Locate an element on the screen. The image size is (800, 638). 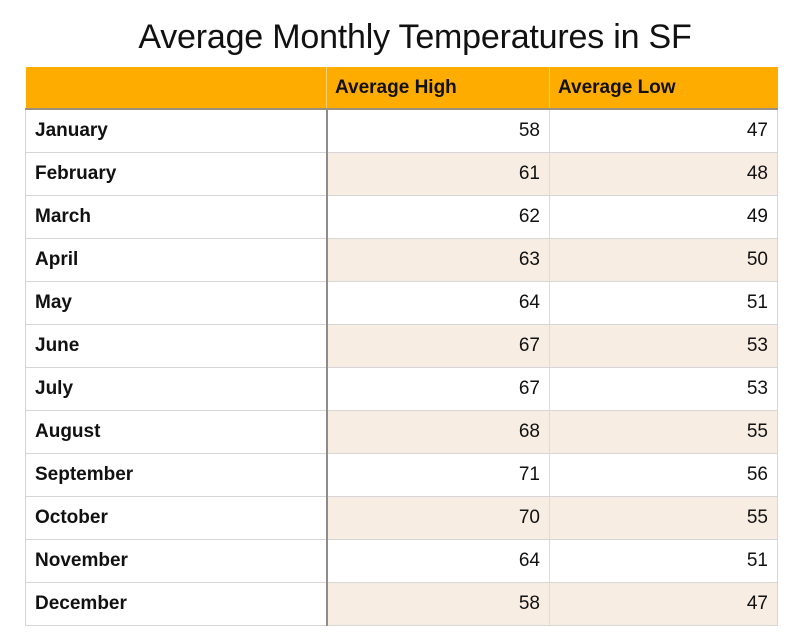
table-row: March 62 49 is located at coordinates (401, 217).